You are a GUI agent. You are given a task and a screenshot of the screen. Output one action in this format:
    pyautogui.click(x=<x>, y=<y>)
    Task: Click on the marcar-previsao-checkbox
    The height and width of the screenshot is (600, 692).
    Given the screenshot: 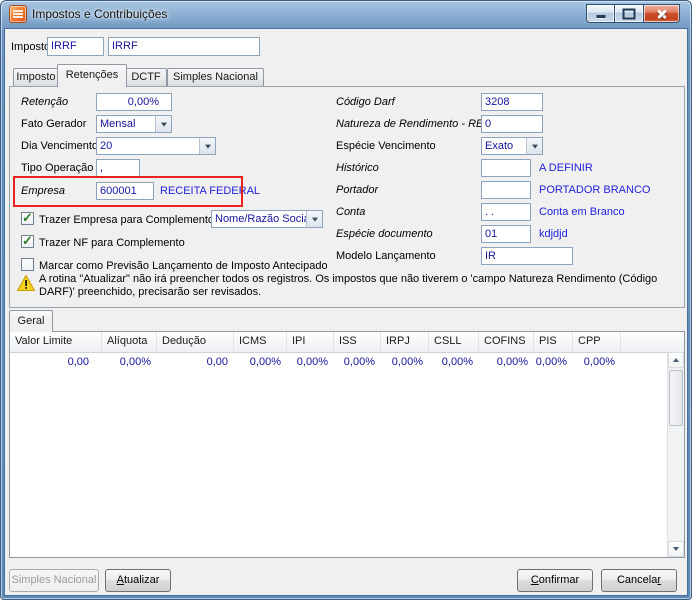 What is the action you would take?
    pyautogui.click(x=27, y=264)
    